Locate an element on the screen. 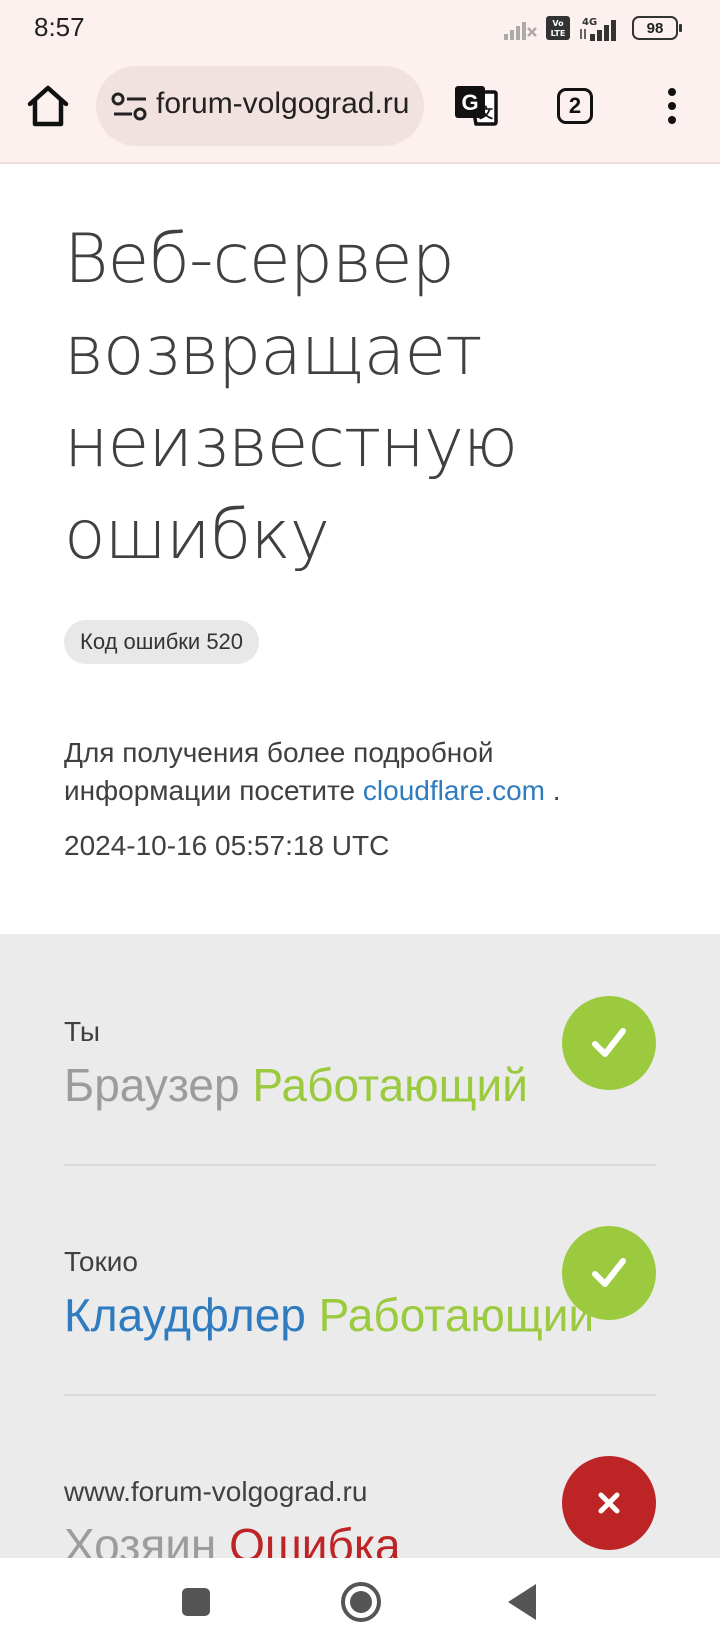  tab-switcher-button: 2 is located at coordinates (575, 106).